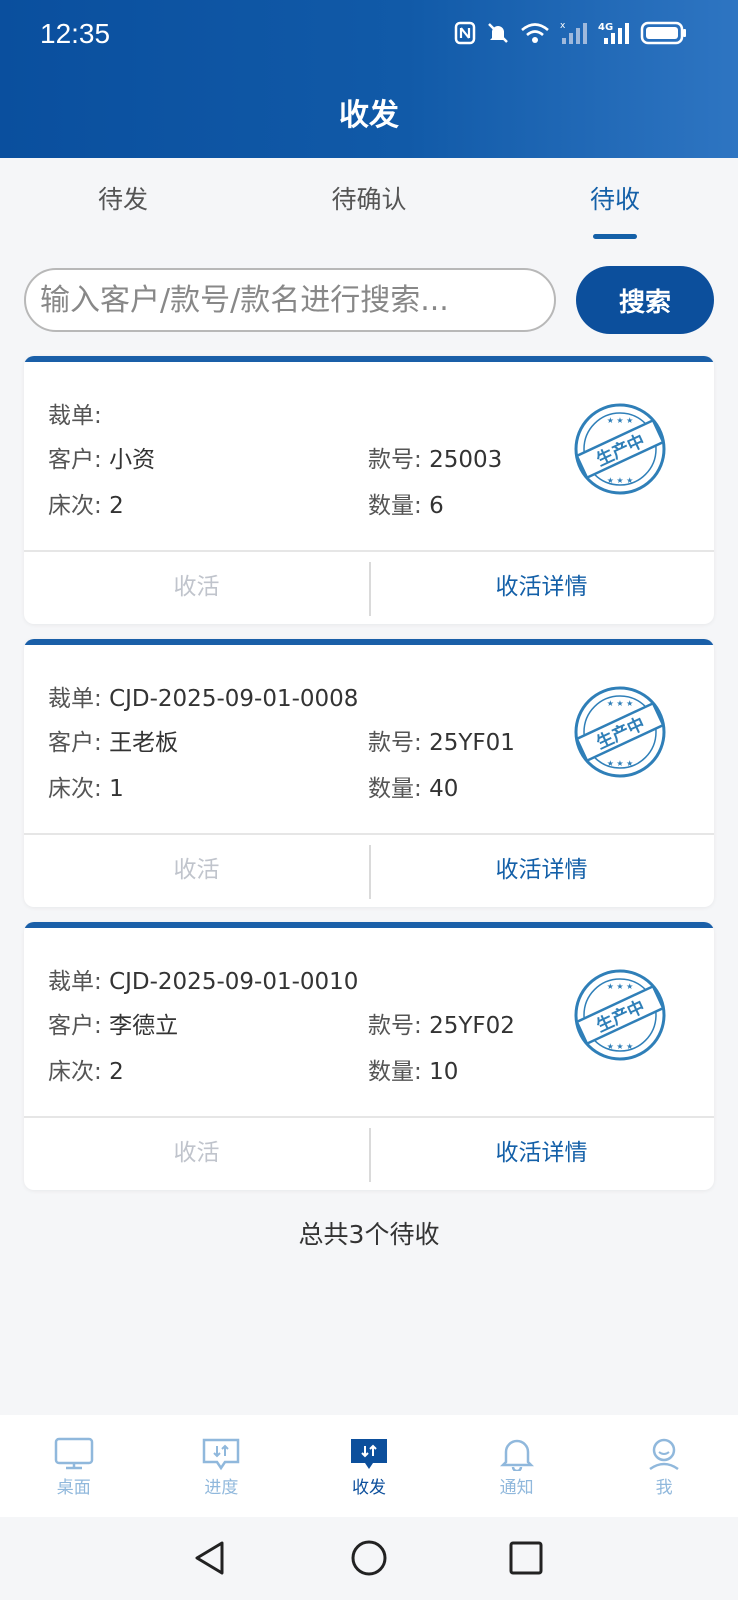 This screenshot has height=1600, width=738. I want to click on nav-item-desktop: 桌面, so click(74, 1466).